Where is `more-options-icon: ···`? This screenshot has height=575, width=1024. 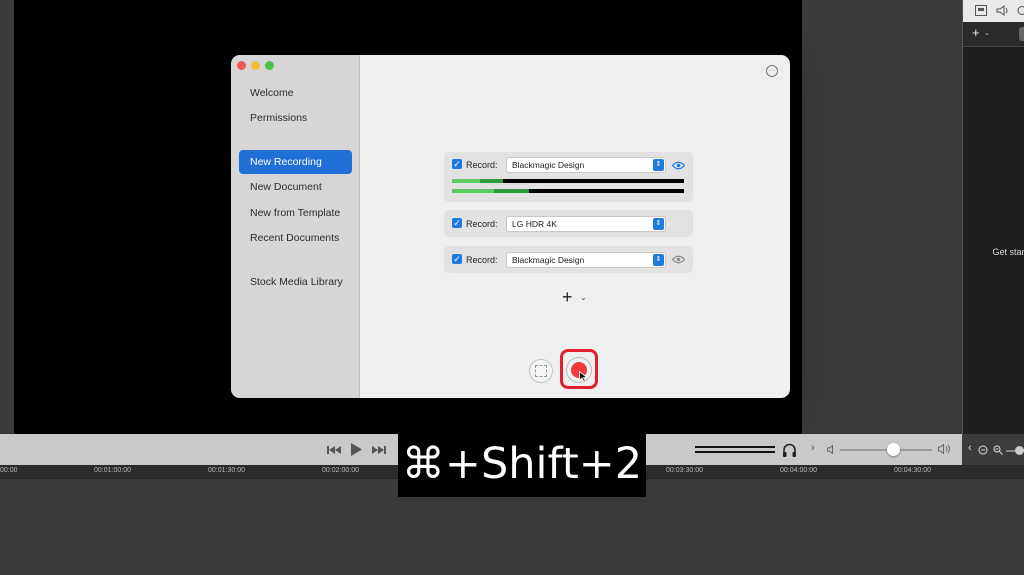
more-options-icon: ··· is located at coordinates (772, 71).